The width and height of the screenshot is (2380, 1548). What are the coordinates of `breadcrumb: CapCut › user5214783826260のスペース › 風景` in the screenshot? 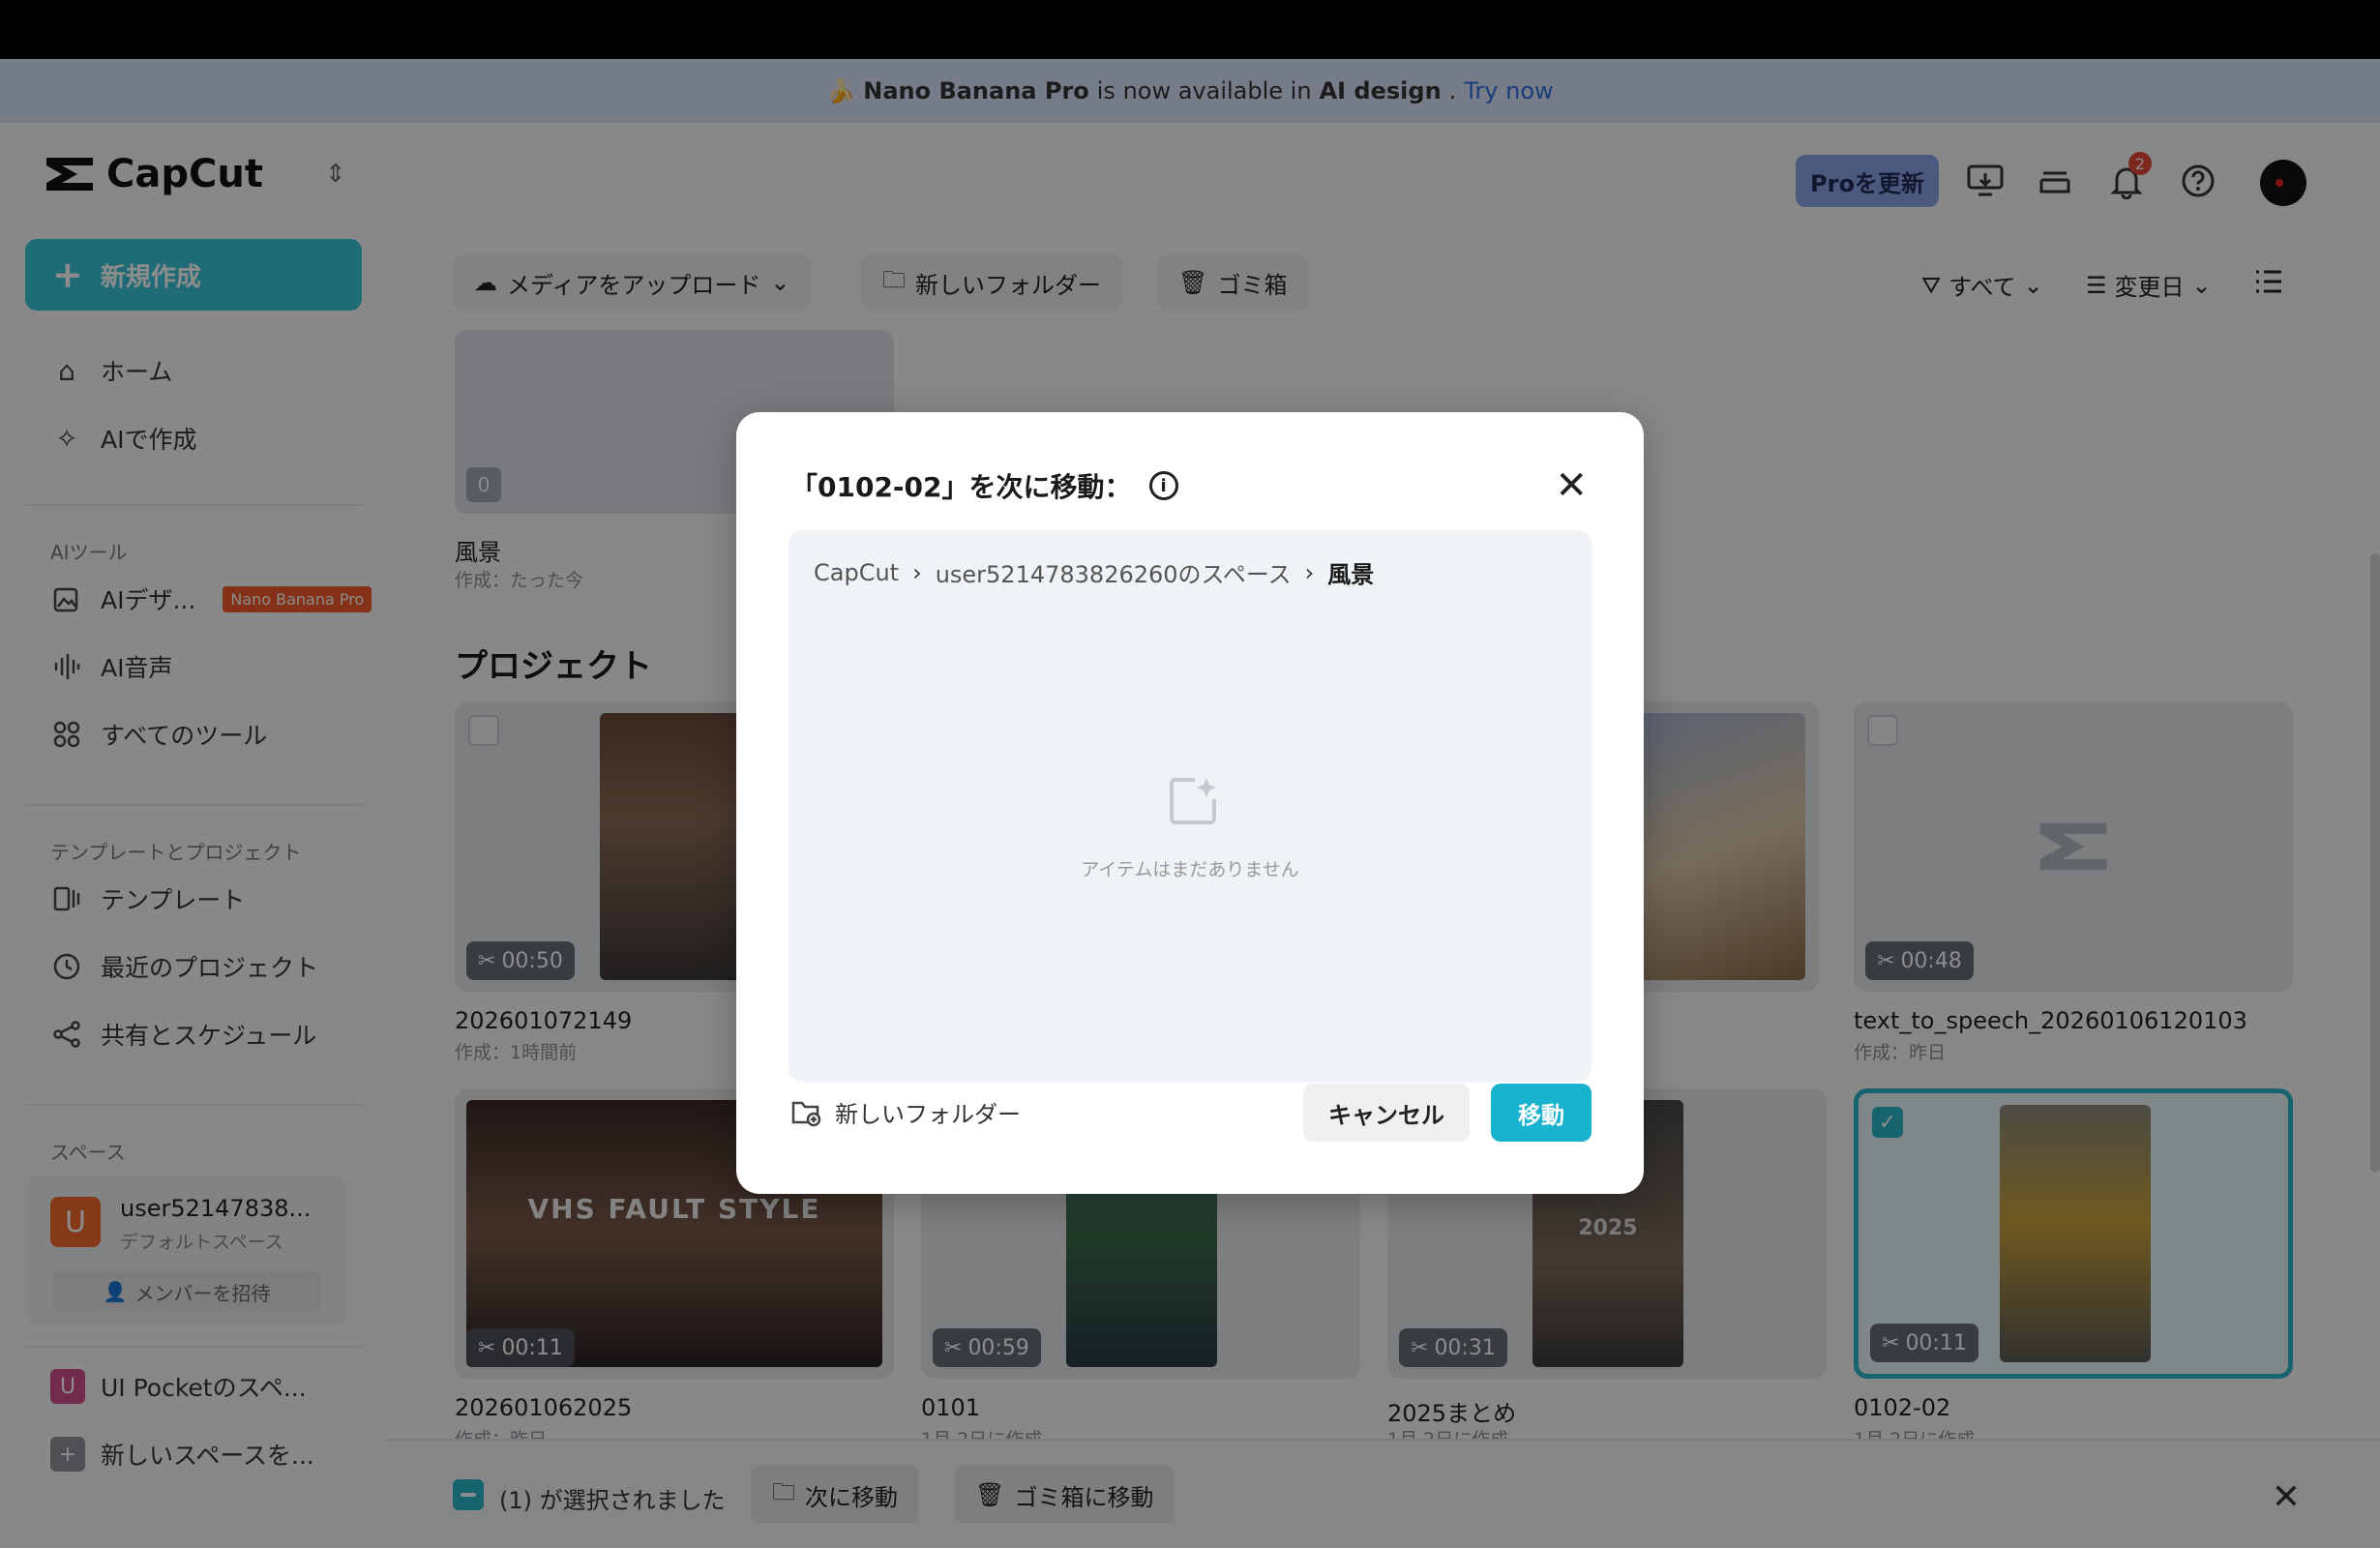 It's located at (1094, 572).